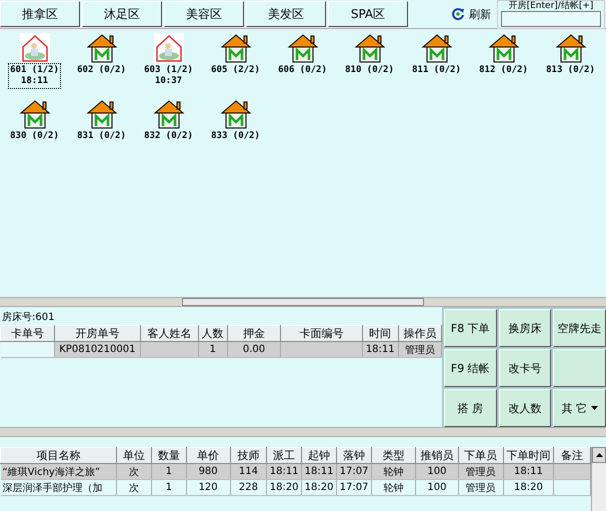  What do you see at coordinates (122, 14) in the screenshot?
I see `zone-tab: 沐足区` at bounding box center [122, 14].